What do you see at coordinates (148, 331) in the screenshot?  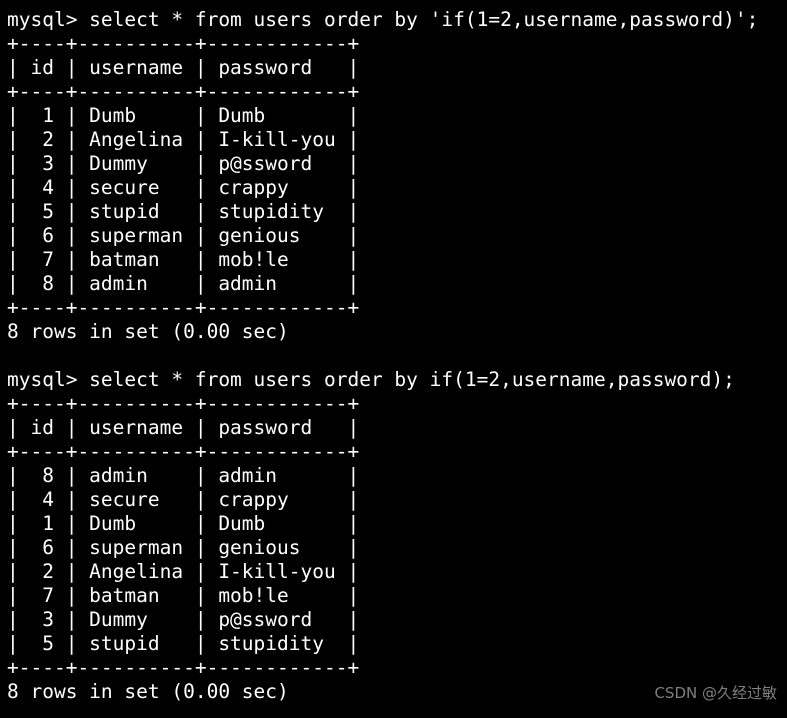 I see `terminal-line: 8 rows in set (0.00 sec)` at bounding box center [148, 331].